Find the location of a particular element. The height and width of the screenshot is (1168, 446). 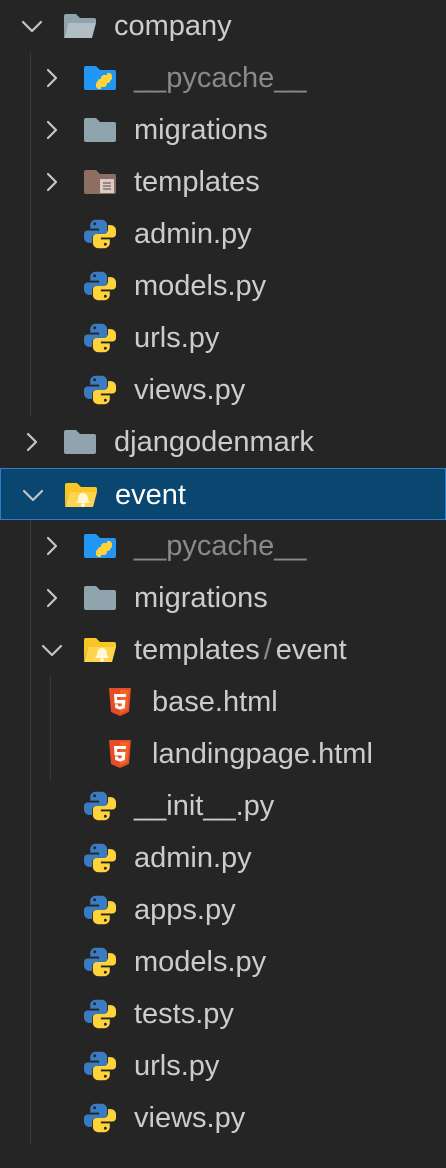

item-name: apps.py is located at coordinates (185, 910).